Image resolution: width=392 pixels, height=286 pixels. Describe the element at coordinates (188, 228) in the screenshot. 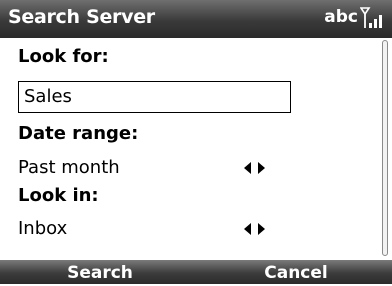

I see `look-in-picker: Inbox` at that location.